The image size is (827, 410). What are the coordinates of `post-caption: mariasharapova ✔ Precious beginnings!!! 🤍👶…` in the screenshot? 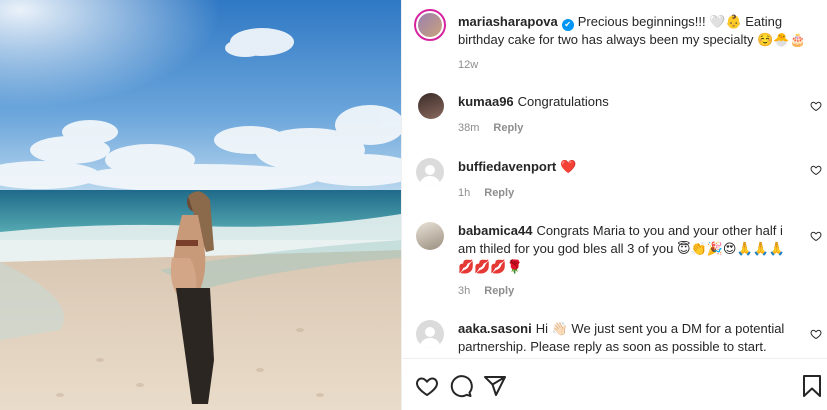 It's located at (633, 31).